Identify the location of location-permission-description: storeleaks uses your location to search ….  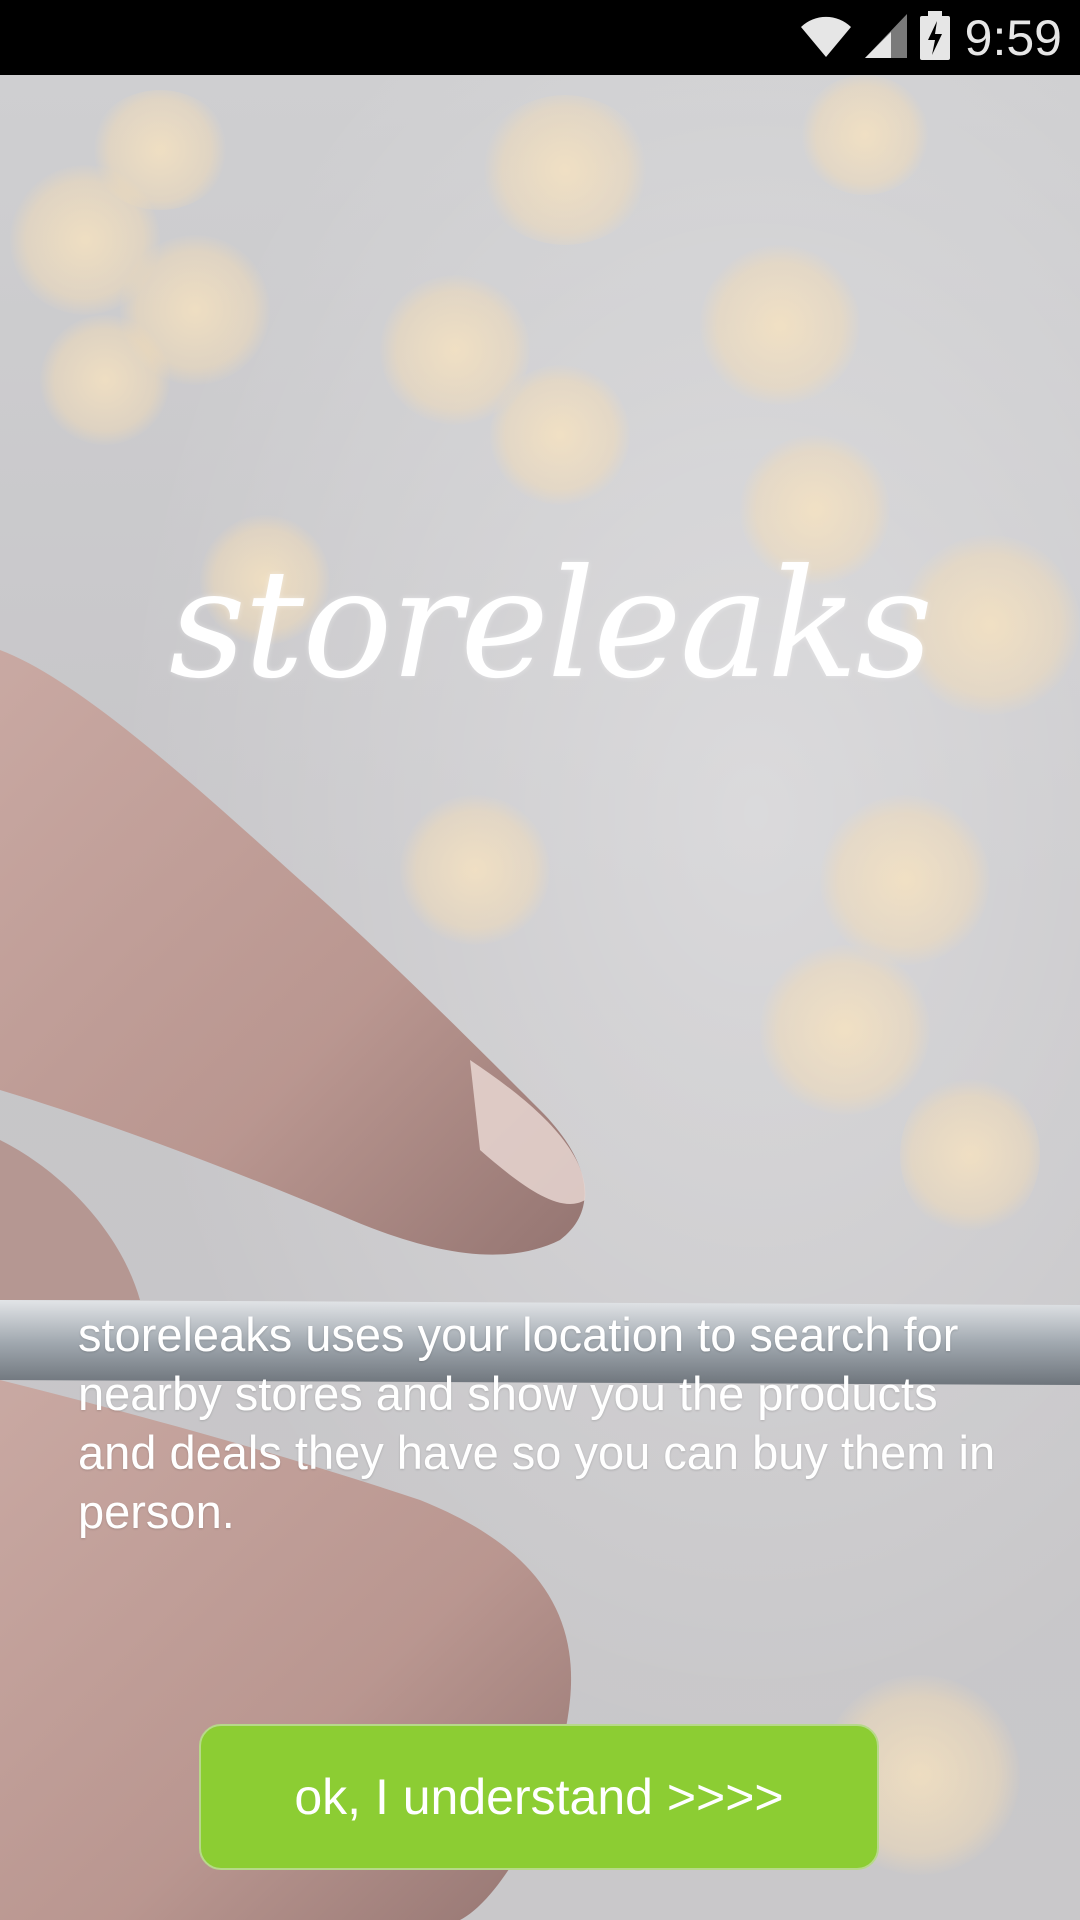
(537, 1423).